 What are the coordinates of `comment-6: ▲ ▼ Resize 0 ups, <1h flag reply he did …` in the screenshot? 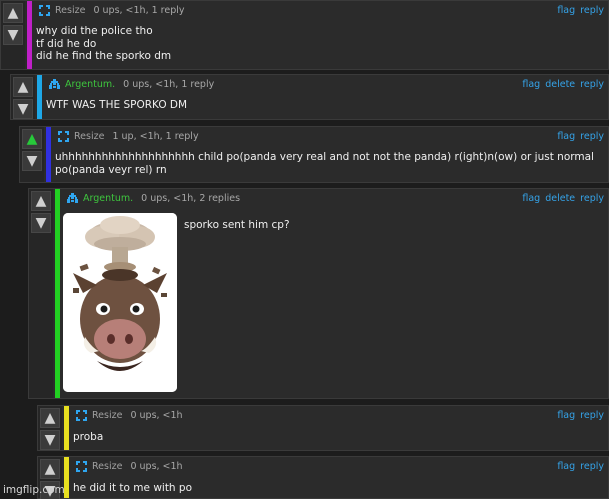 It's located at (323, 477).